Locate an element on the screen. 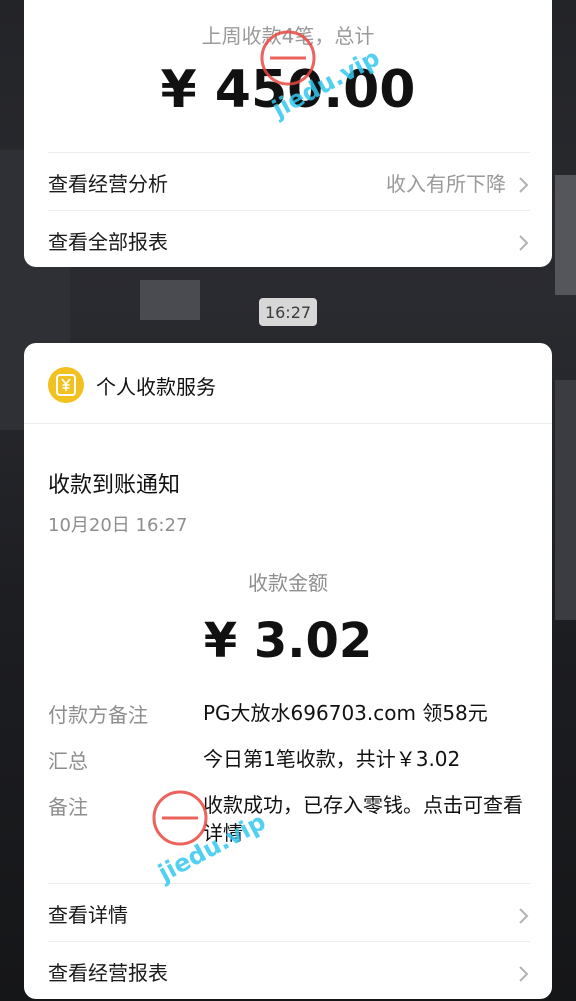 The height and width of the screenshot is (1001, 576). detail-key: 备注 is located at coordinates (68, 807).